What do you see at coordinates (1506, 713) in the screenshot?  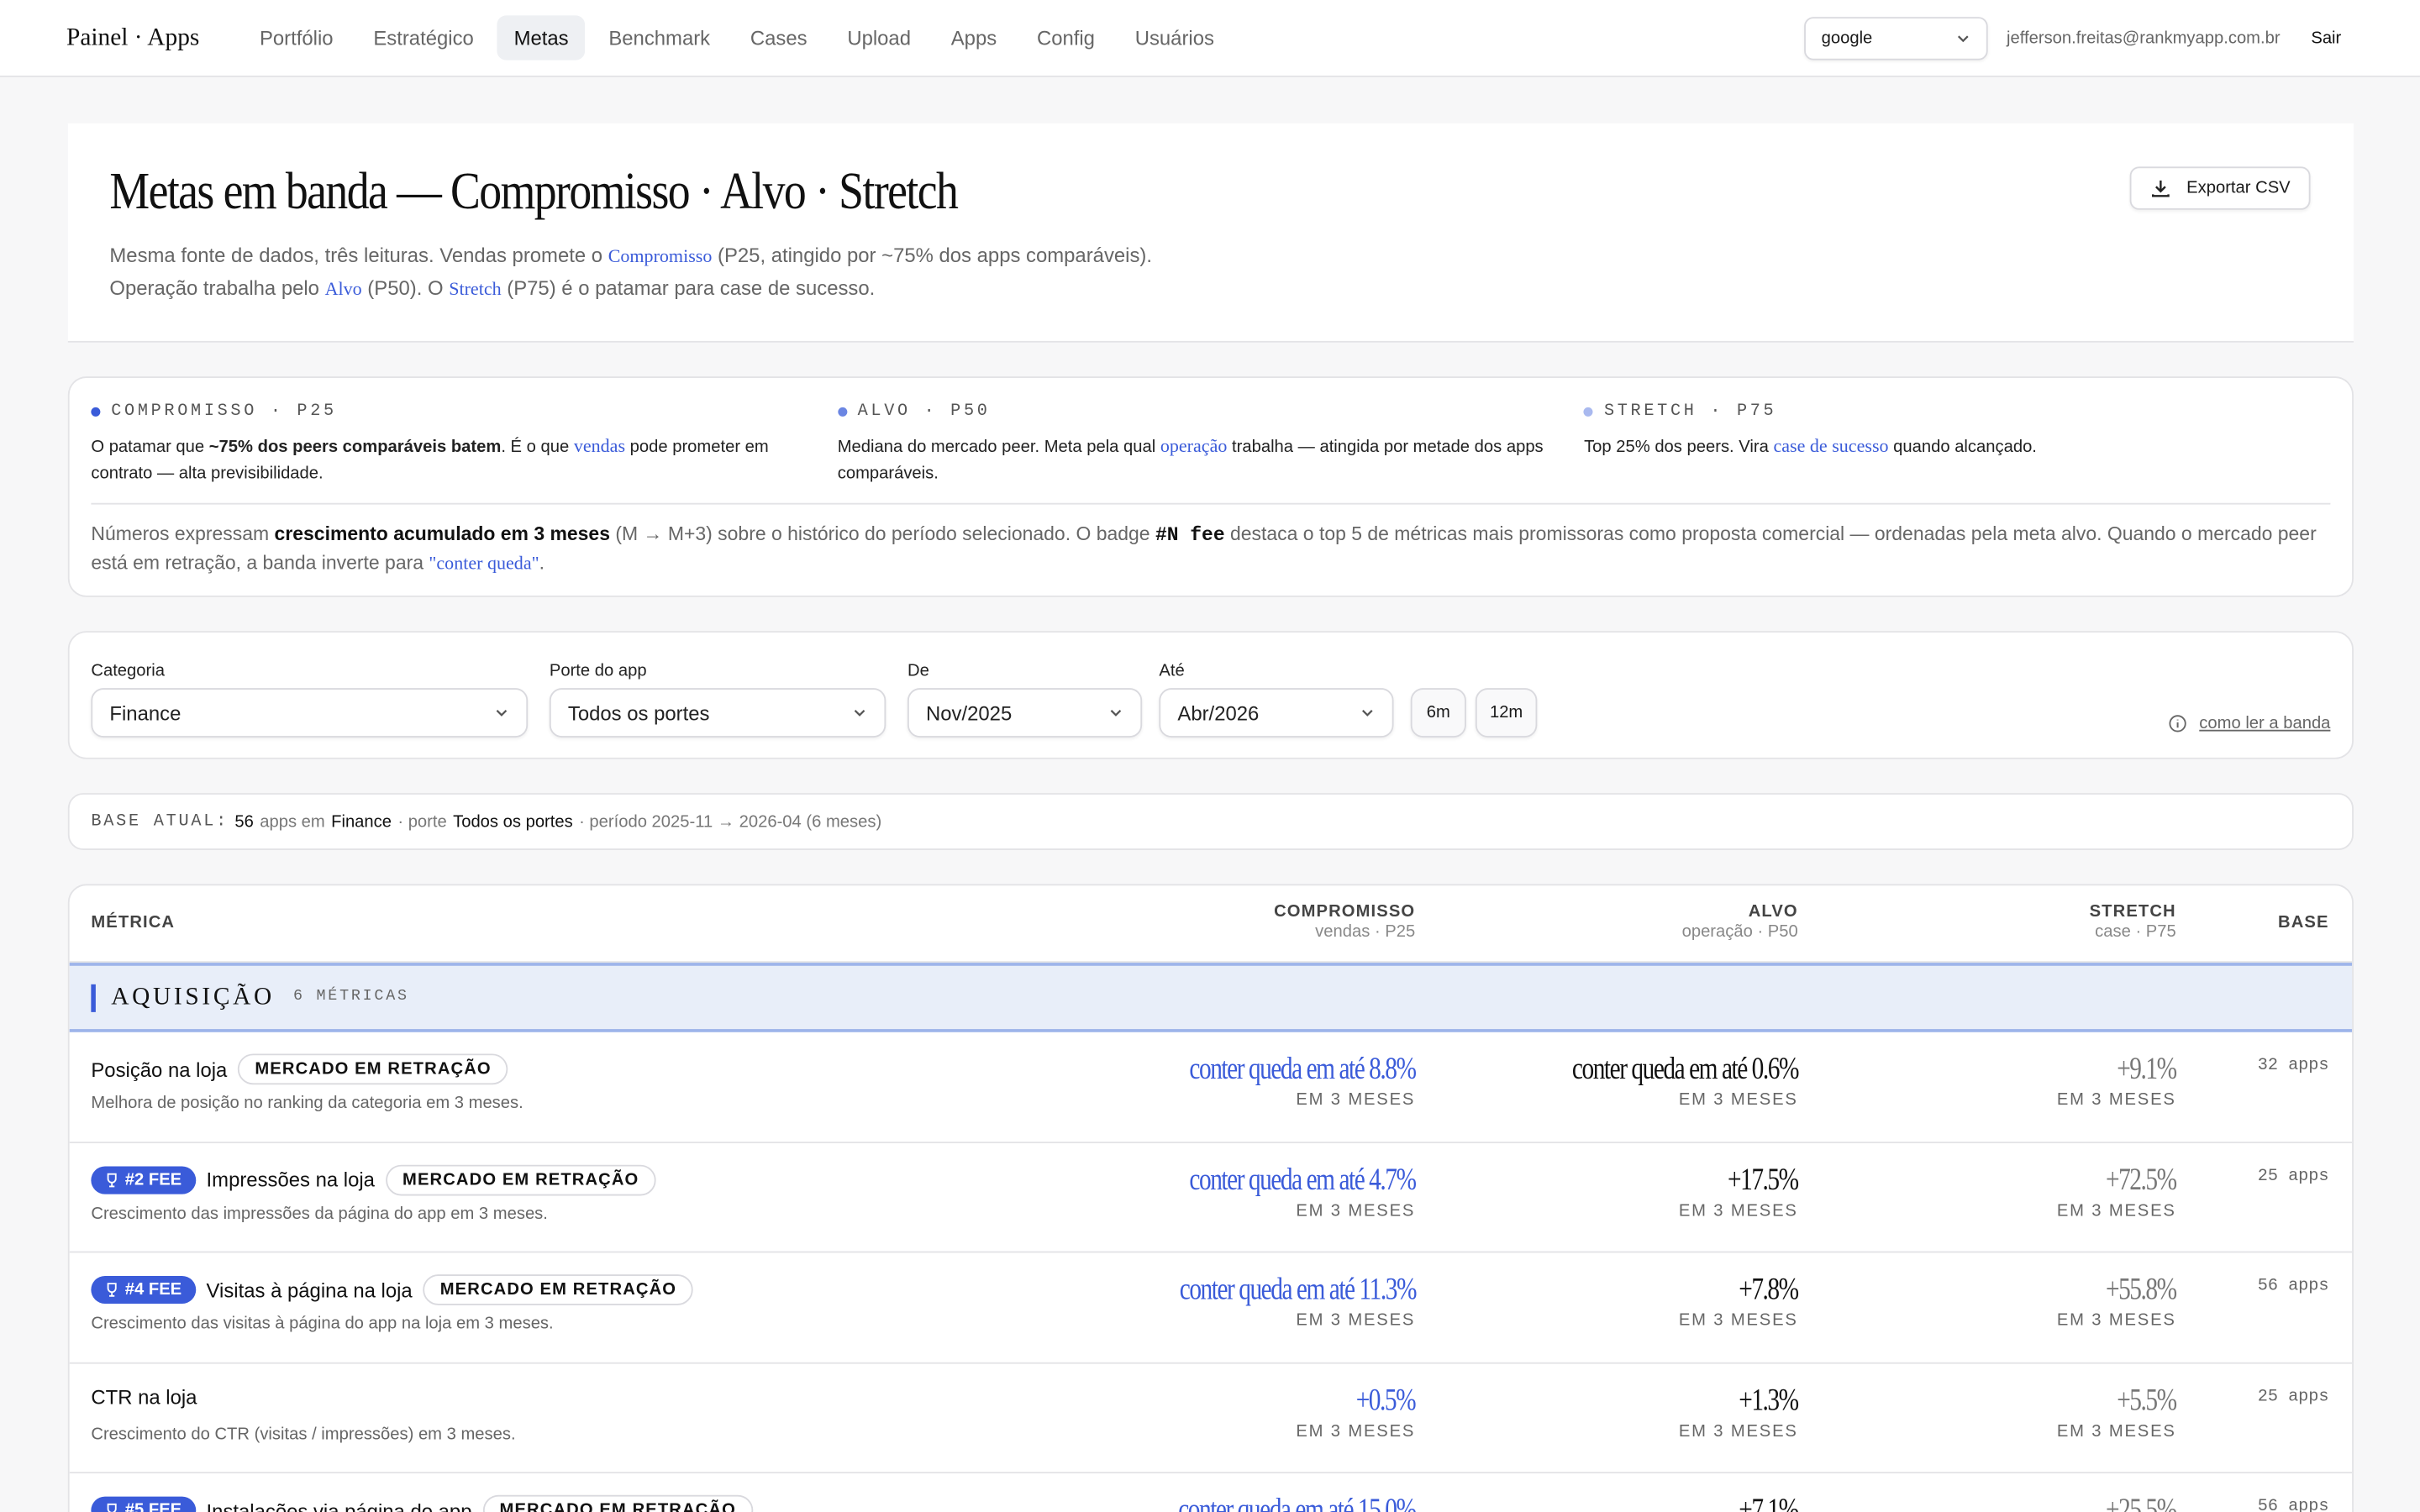 I see `period-12m-button: 12m` at bounding box center [1506, 713].